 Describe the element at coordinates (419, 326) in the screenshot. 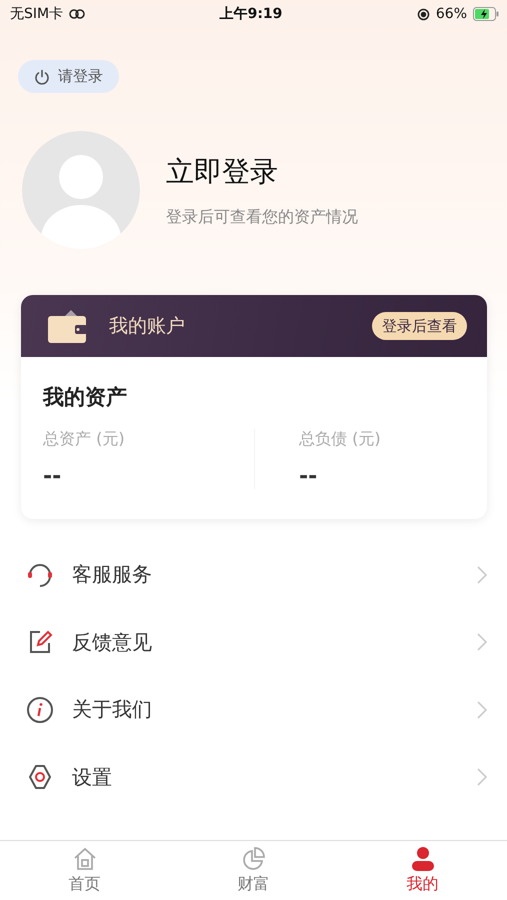

I see `view-after-login-button: 登录后查看` at that location.